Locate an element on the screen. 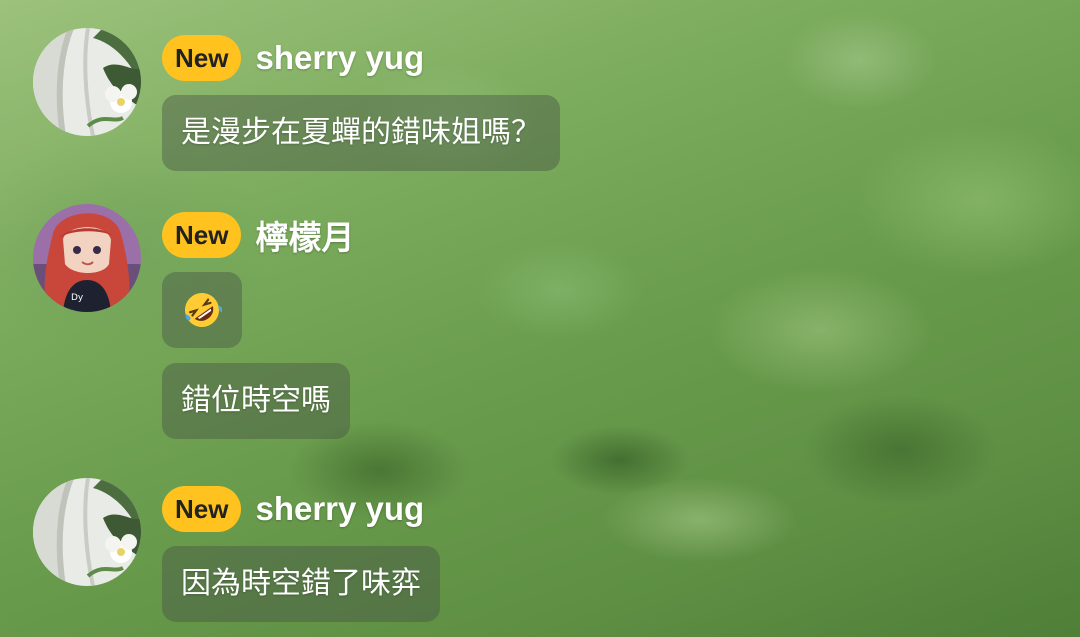  message-header: New 檸檬月 is located at coordinates (258, 235).